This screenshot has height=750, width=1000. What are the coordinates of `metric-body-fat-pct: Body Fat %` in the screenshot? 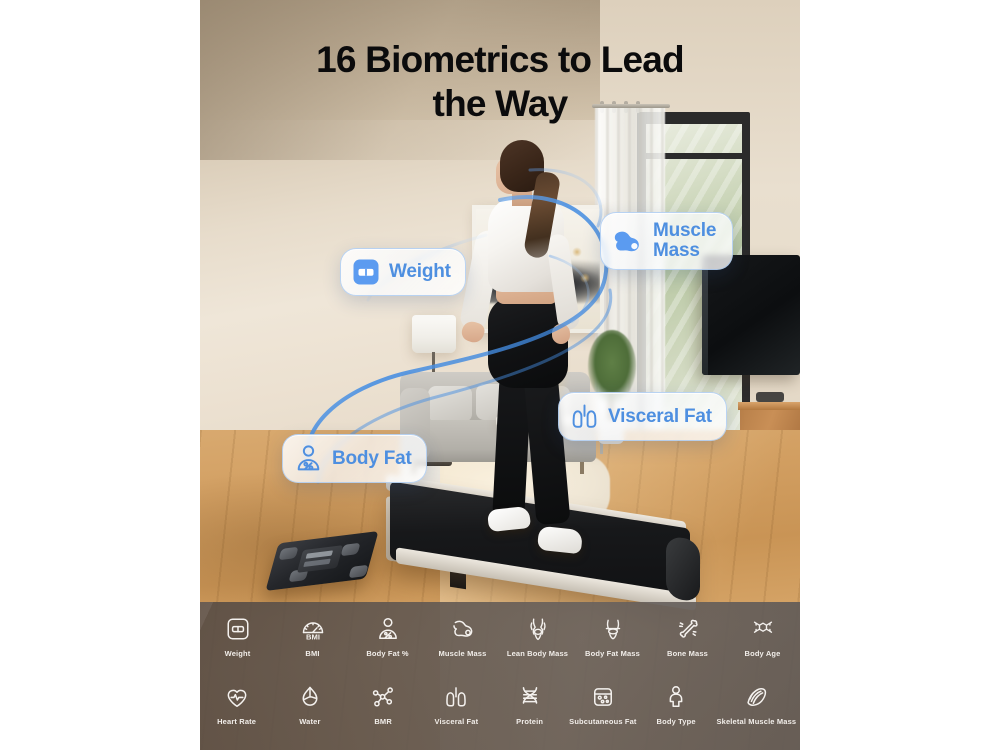 It's located at (388, 636).